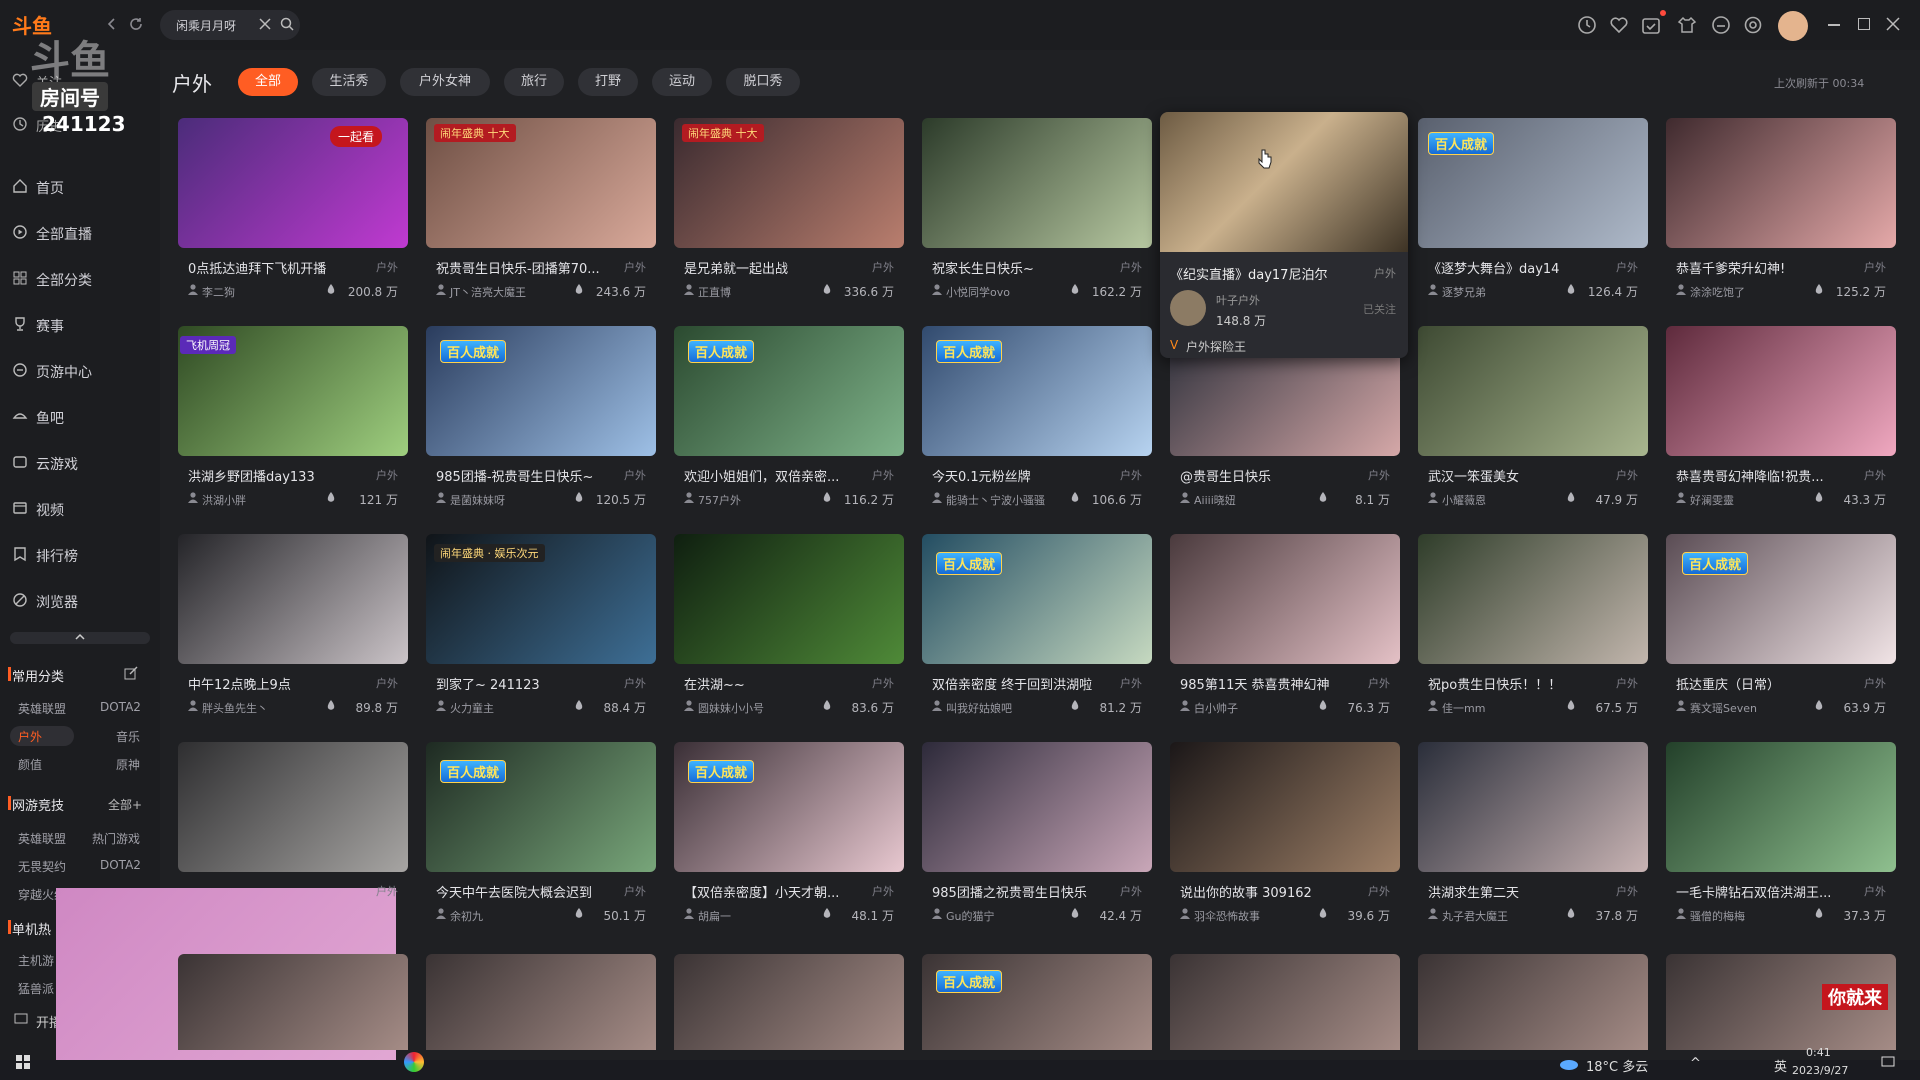 This screenshot has height=1080, width=1920. What do you see at coordinates (477, 500) in the screenshot?
I see `streamer-name: 是菌妹妹呀` at bounding box center [477, 500].